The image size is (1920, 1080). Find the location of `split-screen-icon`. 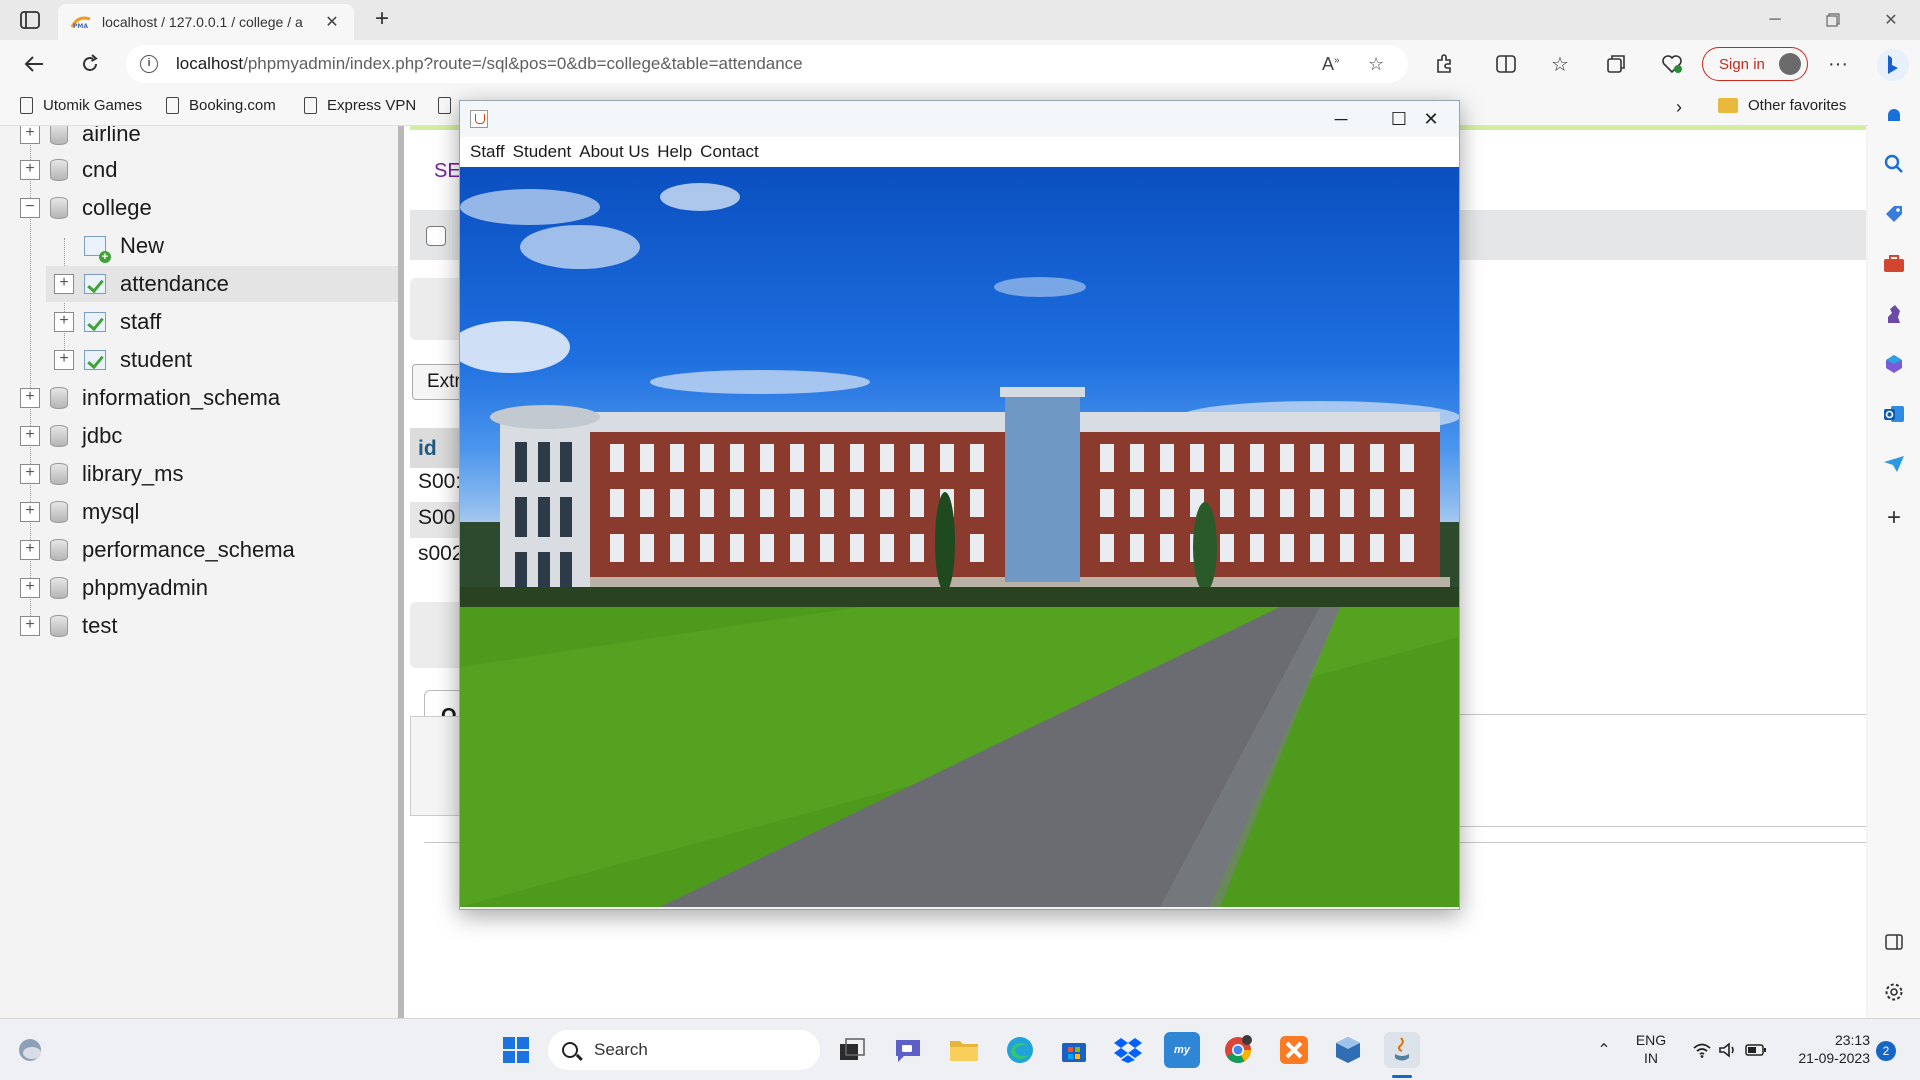

split-screen-icon is located at coordinates (1506, 64).